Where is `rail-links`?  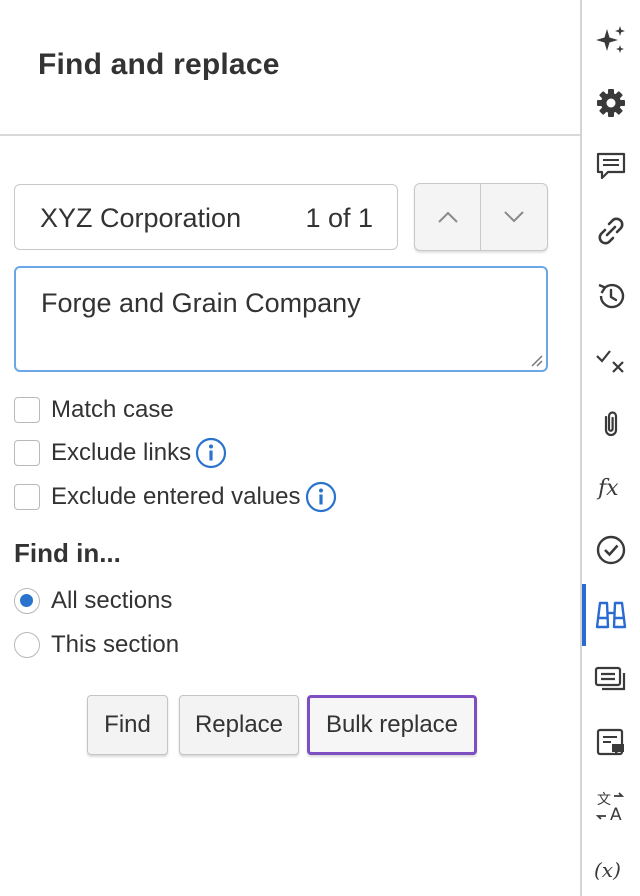 rail-links is located at coordinates (611, 231).